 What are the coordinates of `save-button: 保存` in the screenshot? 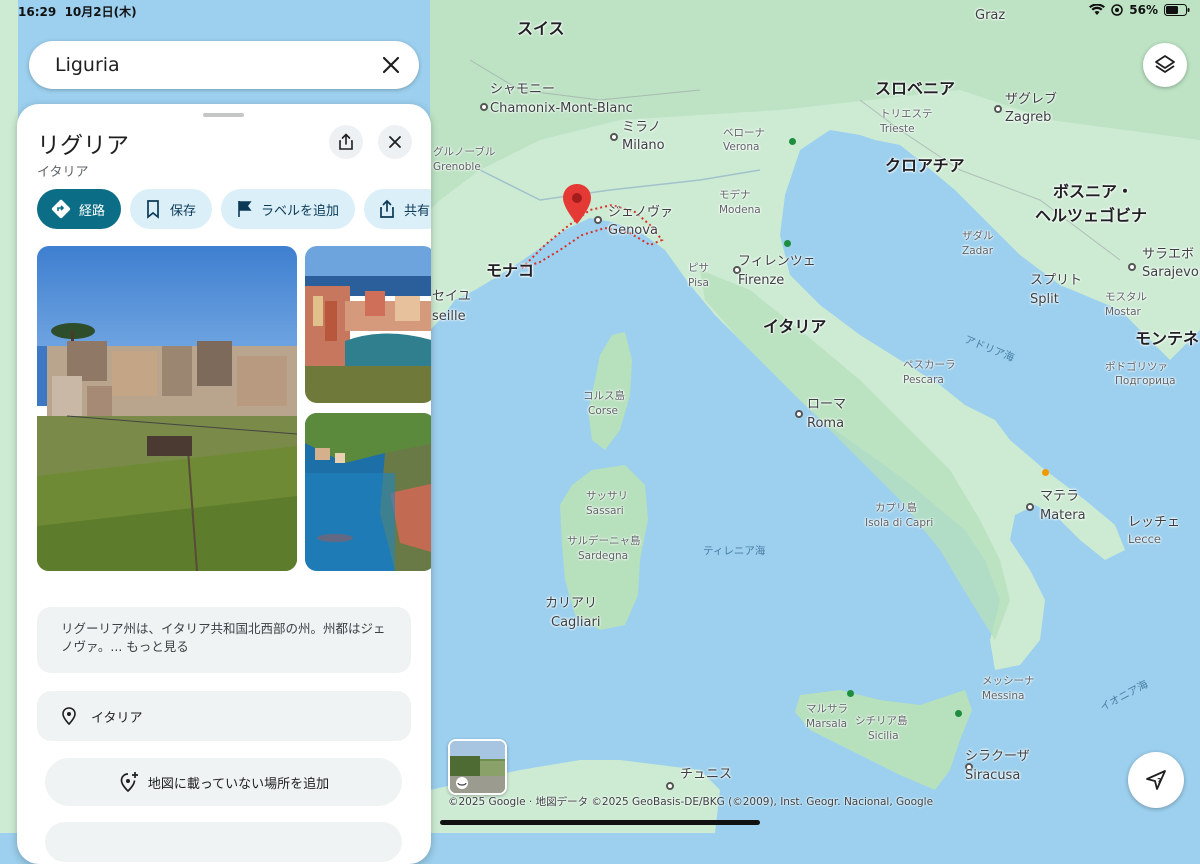 It's located at (171, 209).